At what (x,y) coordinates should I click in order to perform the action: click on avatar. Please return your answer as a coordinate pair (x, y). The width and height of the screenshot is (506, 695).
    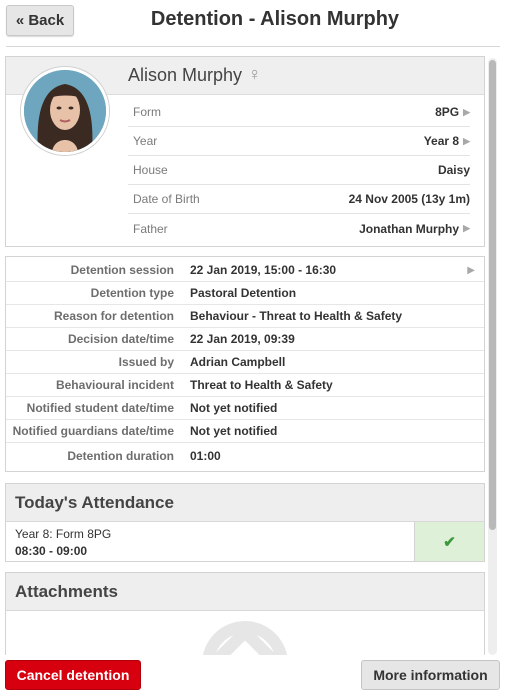
    Looking at the image, I should click on (65, 111).